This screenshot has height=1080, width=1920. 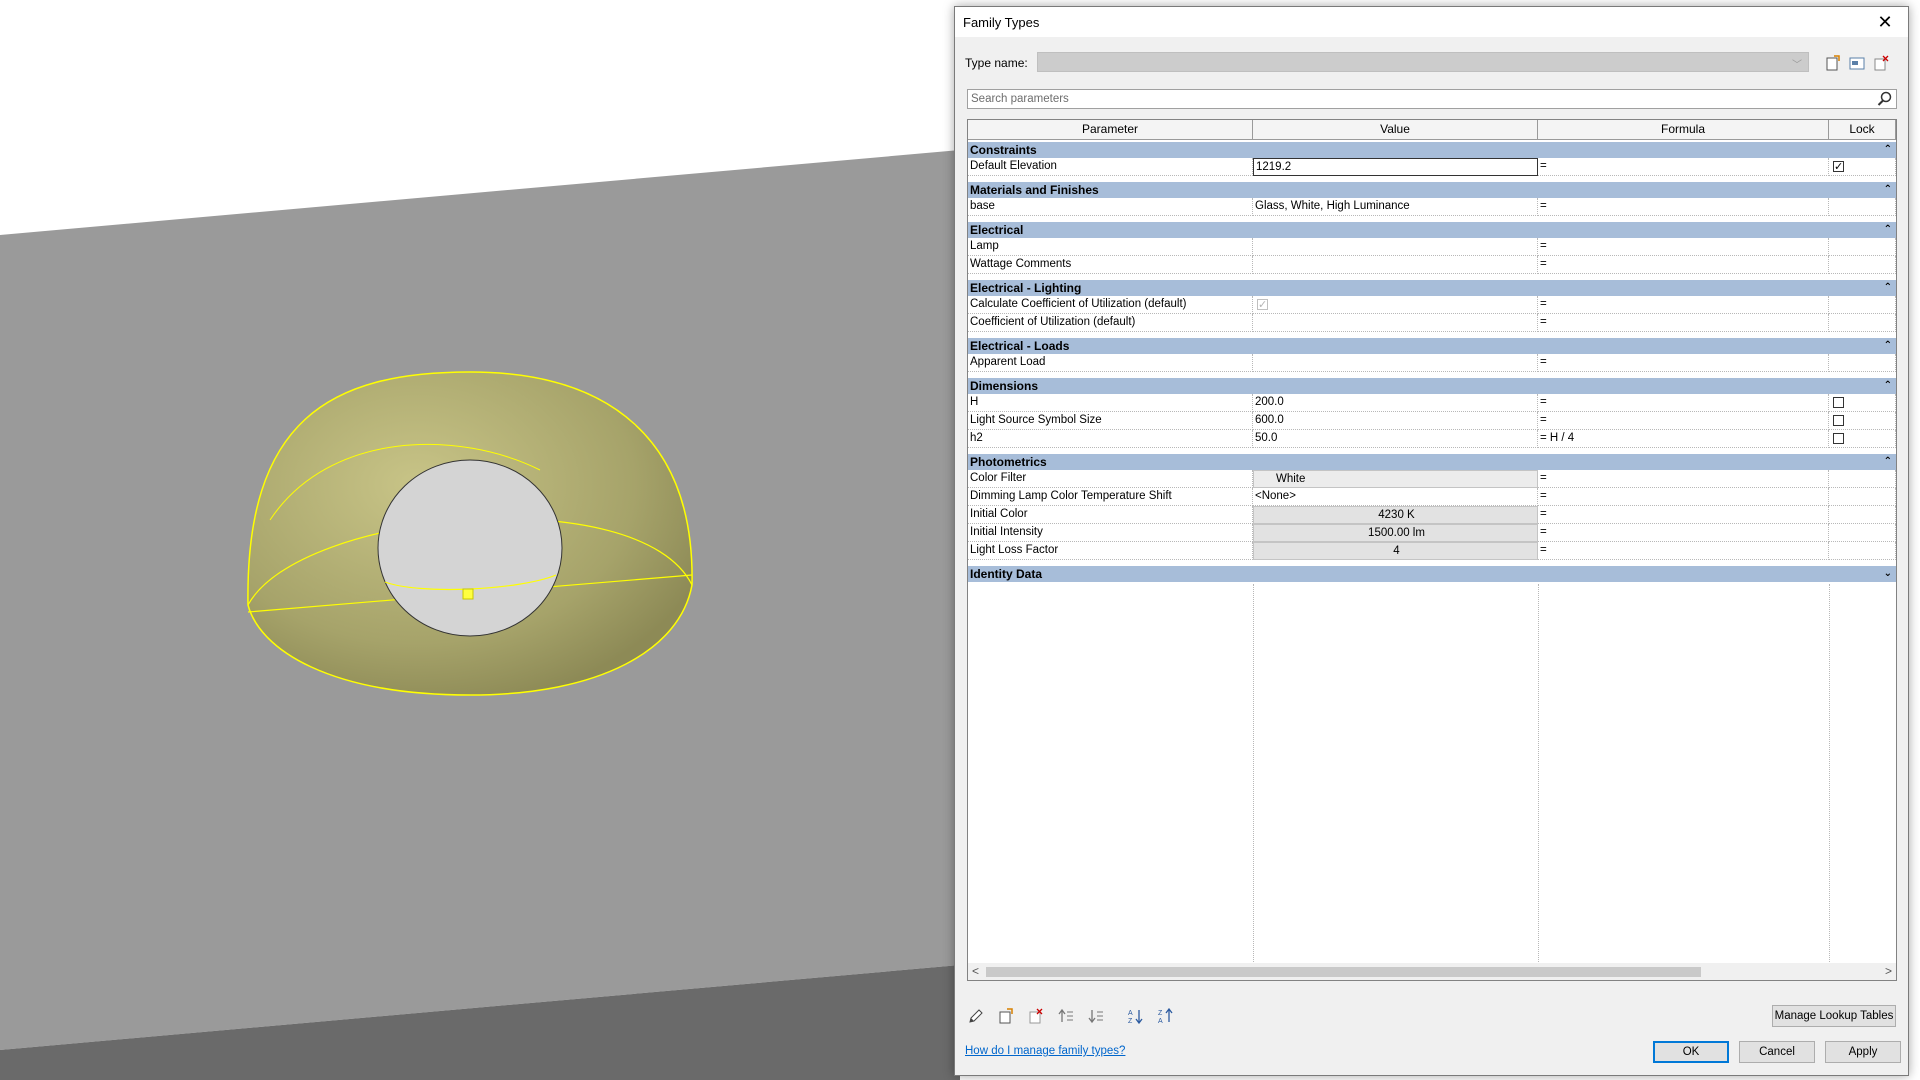 What do you see at coordinates (1432, 288) in the screenshot?
I see `group-electrical-lighting: Electrical - Lighting ⌃` at bounding box center [1432, 288].